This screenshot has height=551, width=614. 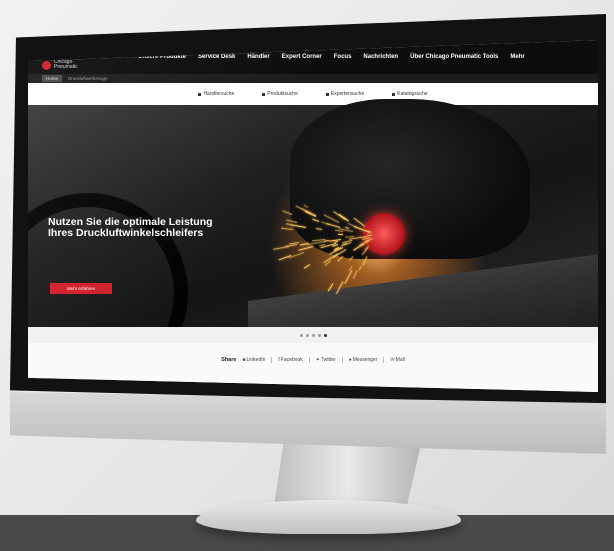 What do you see at coordinates (313, 78) in the screenshot?
I see `breadcrumb: Home Druckluftwerkzeuge` at bounding box center [313, 78].